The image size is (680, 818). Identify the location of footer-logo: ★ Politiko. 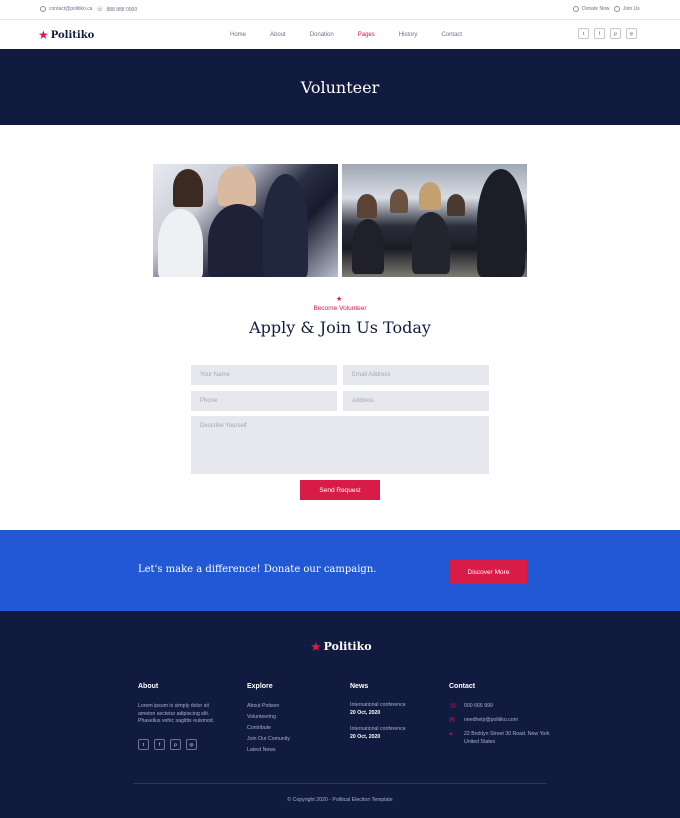
(341, 646).